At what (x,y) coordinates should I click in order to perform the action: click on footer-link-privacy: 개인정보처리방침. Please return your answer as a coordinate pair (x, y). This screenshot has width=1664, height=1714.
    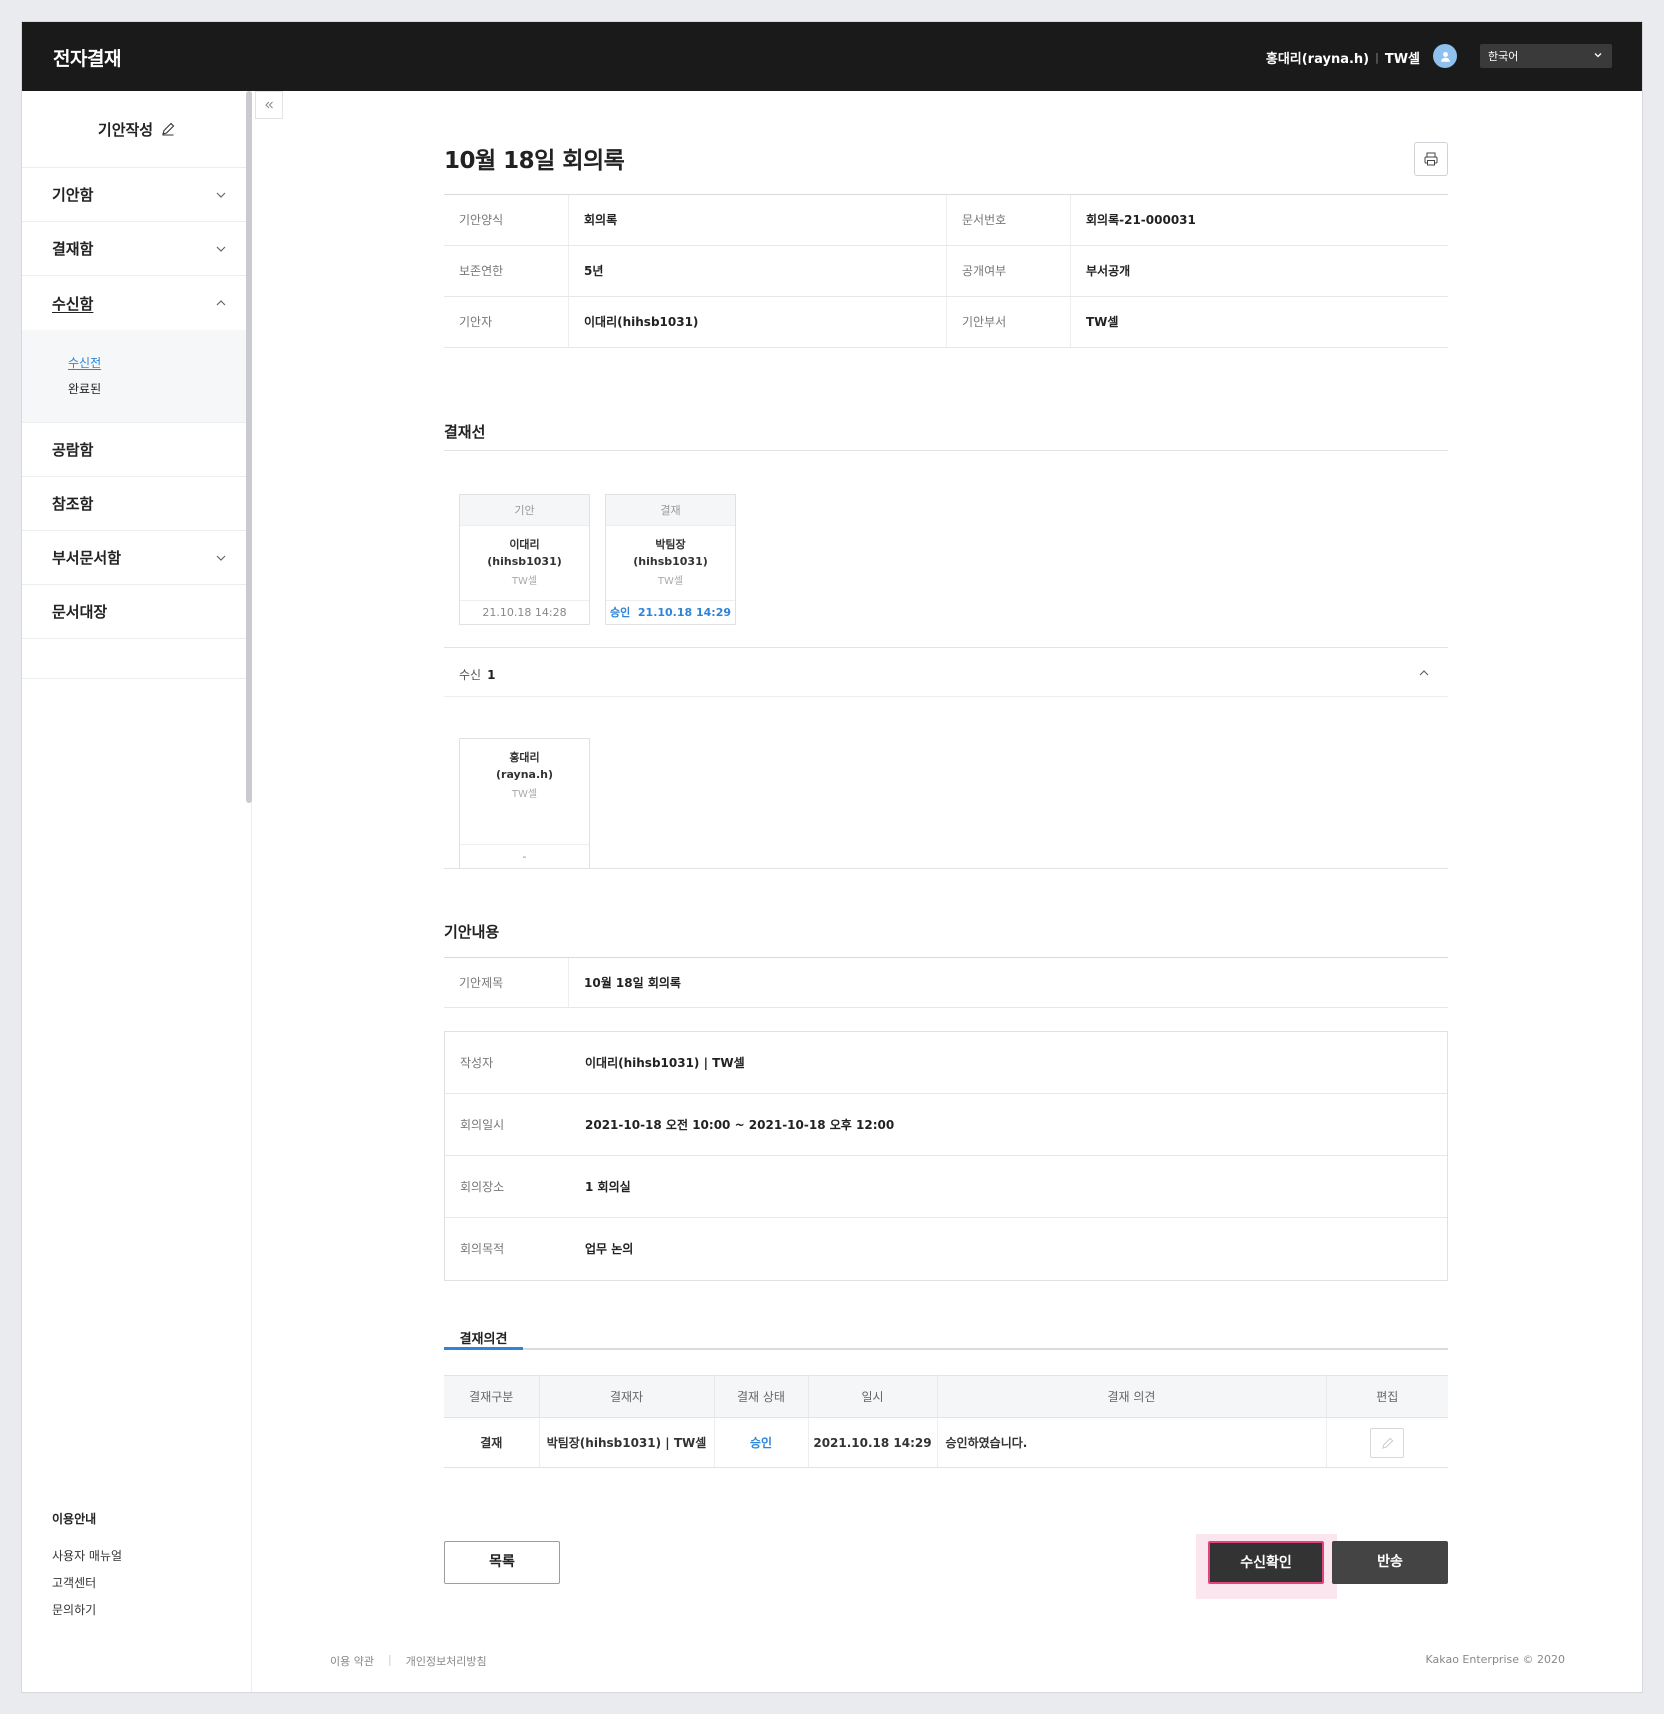
    Looking at the image, I should click on (446, 1661).